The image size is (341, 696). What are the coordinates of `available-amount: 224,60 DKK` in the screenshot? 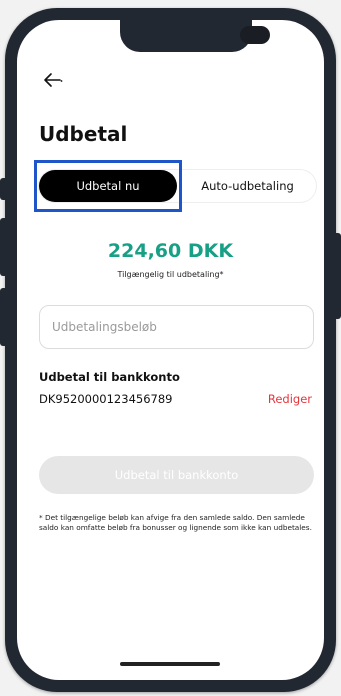 It's located at (170, 251).